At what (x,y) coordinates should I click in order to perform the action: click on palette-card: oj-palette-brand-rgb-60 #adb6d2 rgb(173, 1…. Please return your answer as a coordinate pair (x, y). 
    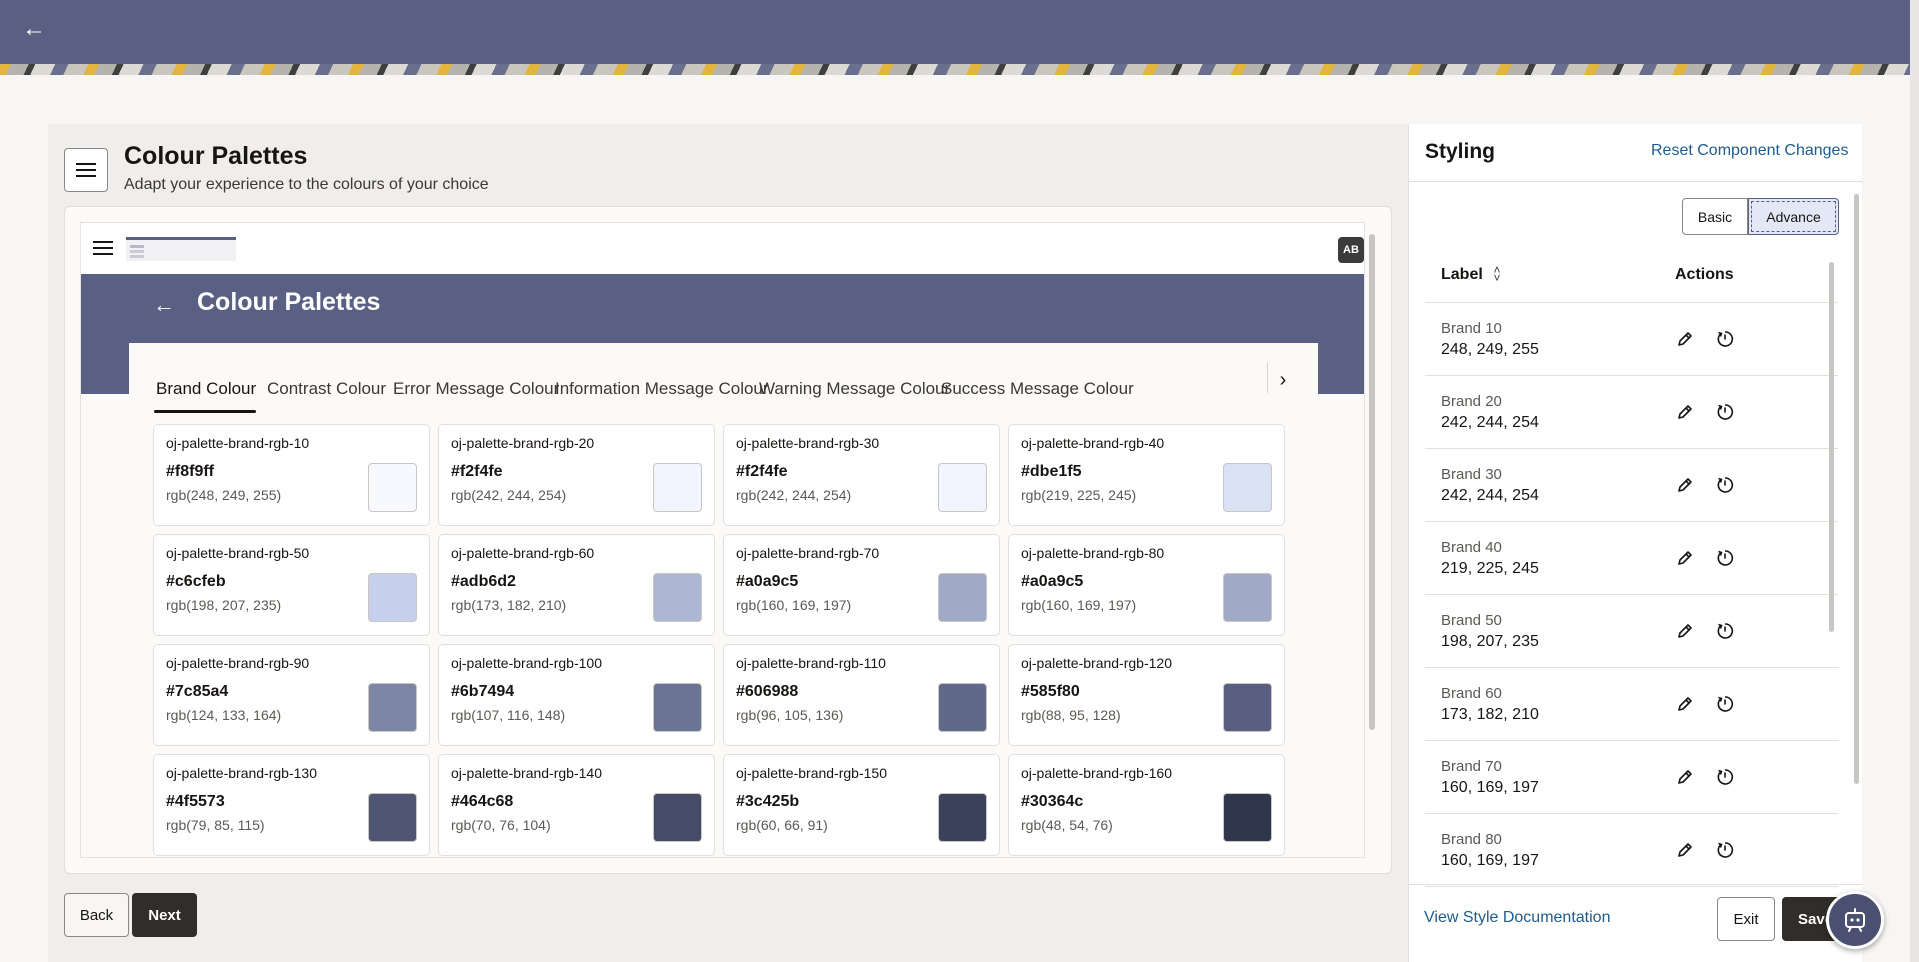
    Looking at the image, I should click on (576, 585).